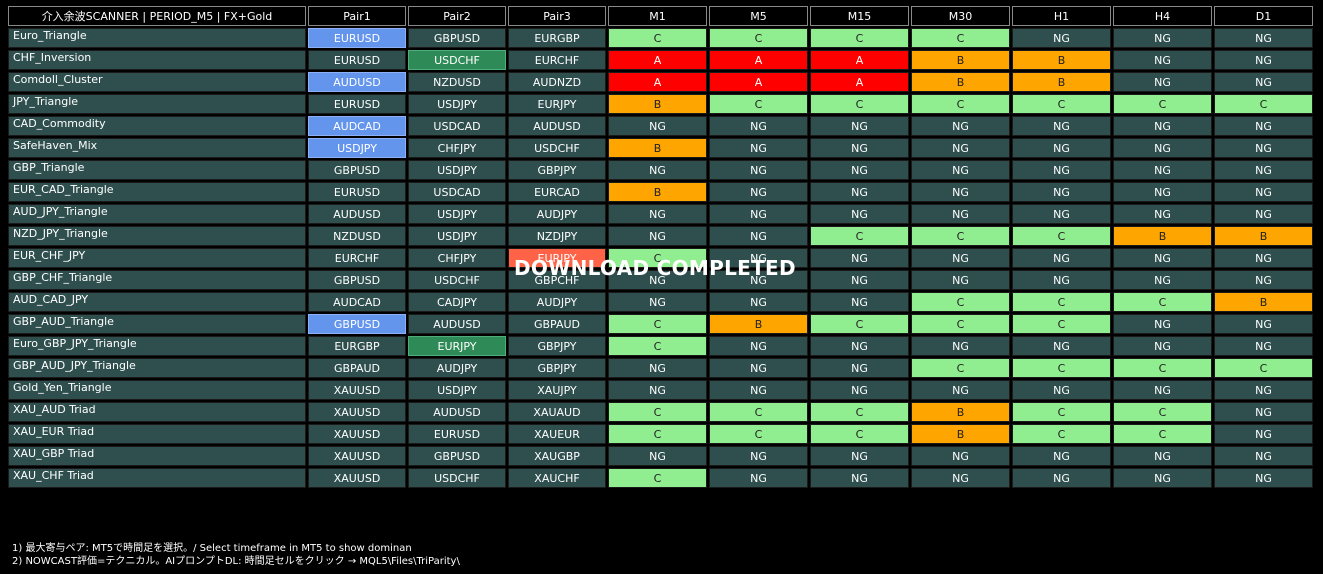  Describe the element at coordinates (457, 126) in the screenshot. I see `pair-cell: USDCAD` at that location.